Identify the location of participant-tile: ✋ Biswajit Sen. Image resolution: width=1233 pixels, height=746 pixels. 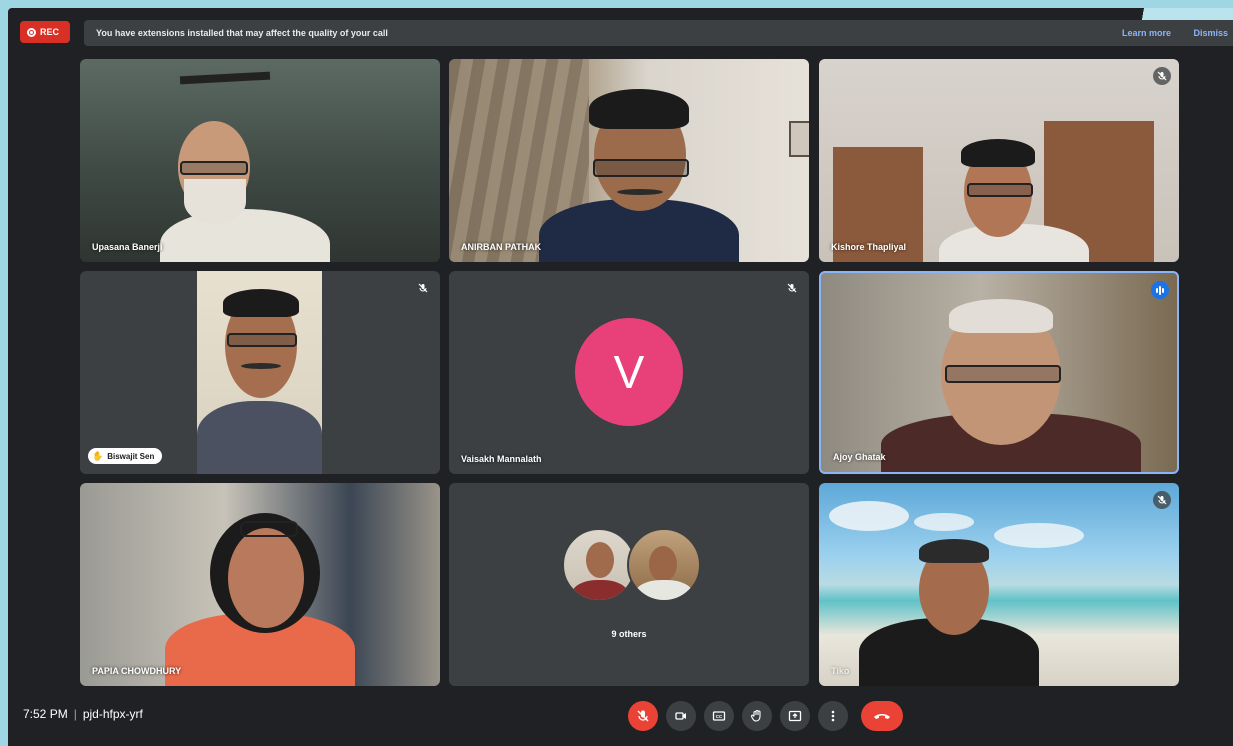
(260, 372).